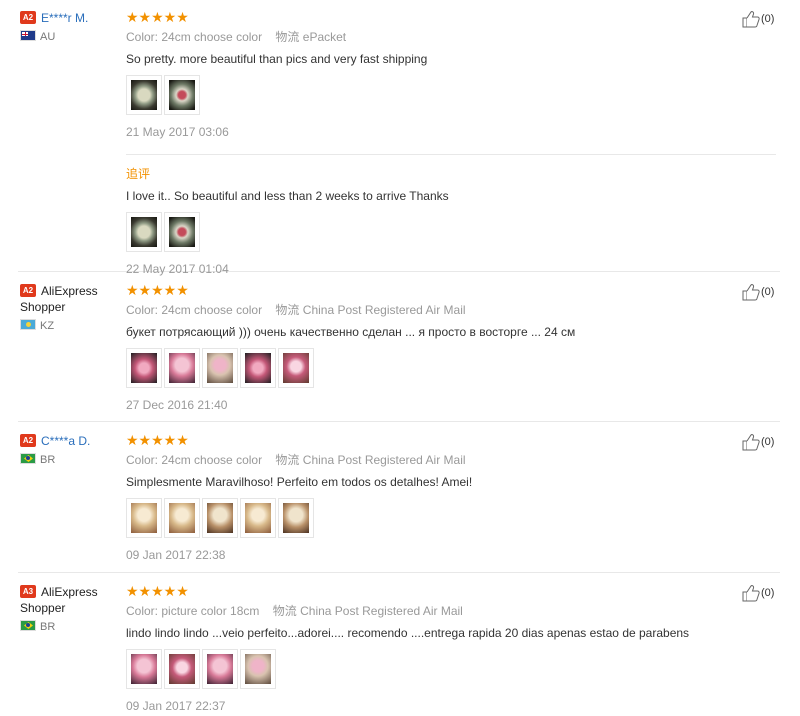  What do you see at coordinates (70, 449) in the screenshot?
I see `reviewer-info: A2 C****a D. BR` at bounding box center [70, 449].